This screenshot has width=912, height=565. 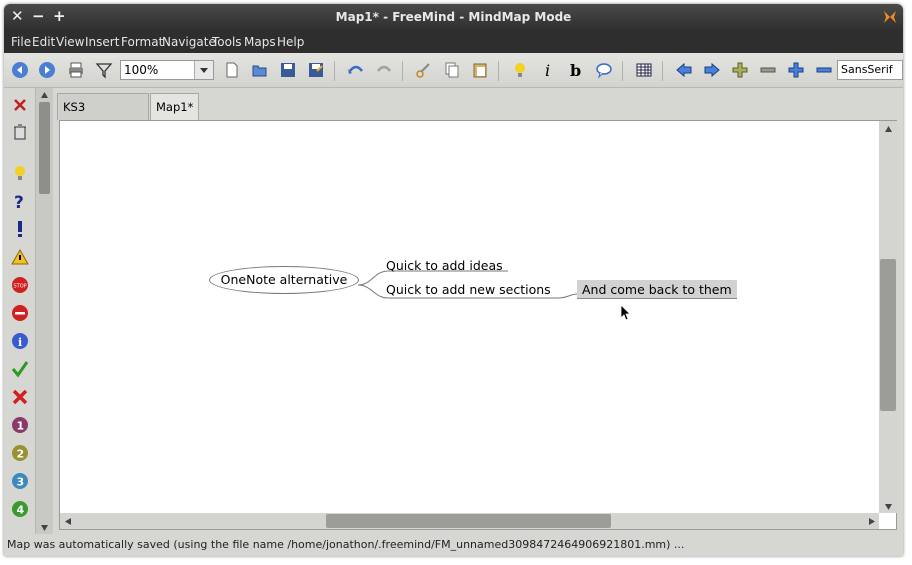 I want to click on open-icon, so click(x=260, y=70).